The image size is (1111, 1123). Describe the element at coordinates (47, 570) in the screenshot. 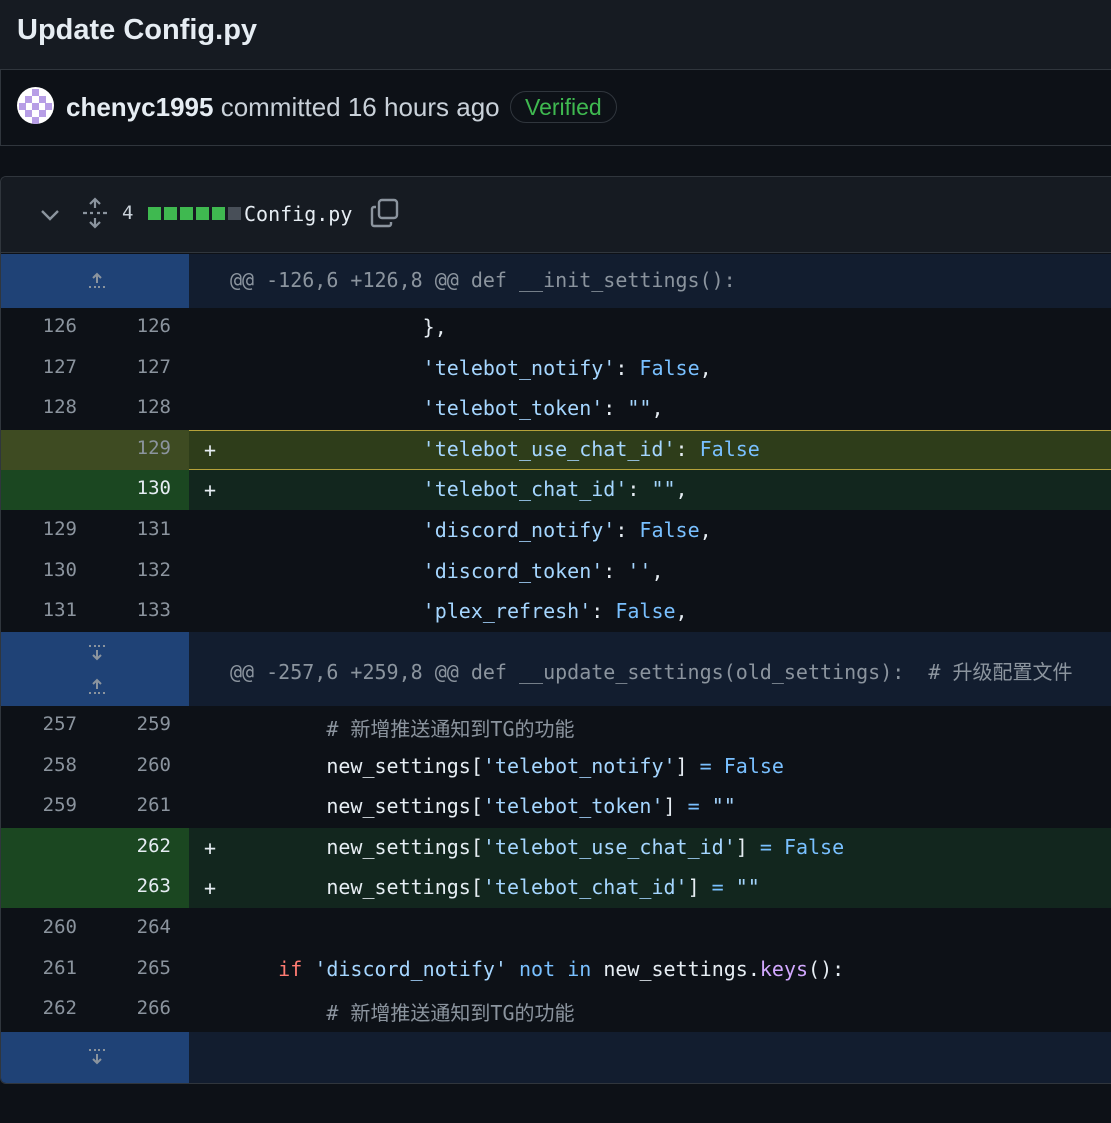

I see `old-line-number: 130` at that location.